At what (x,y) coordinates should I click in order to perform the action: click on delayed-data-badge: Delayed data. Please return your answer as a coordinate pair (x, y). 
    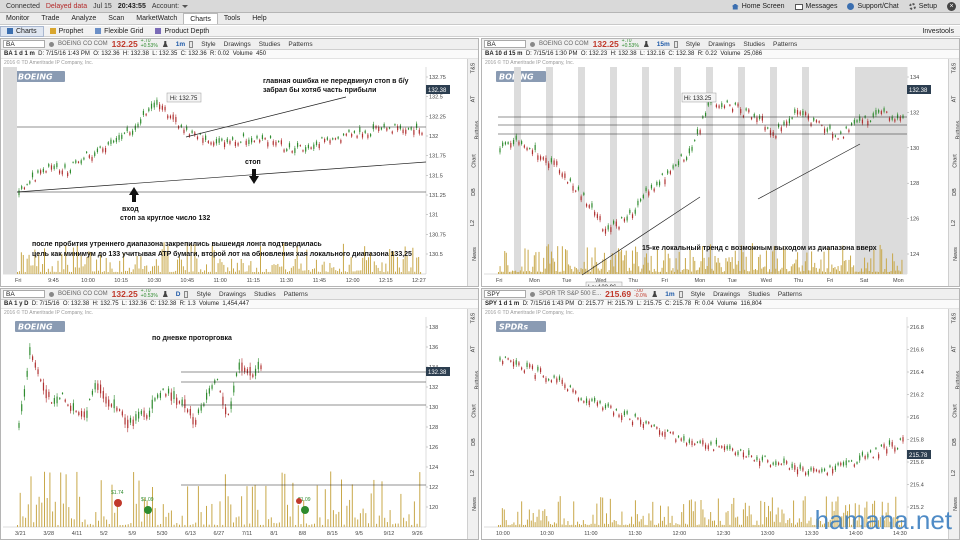
    Looking at the image, I should click on (66, 6).